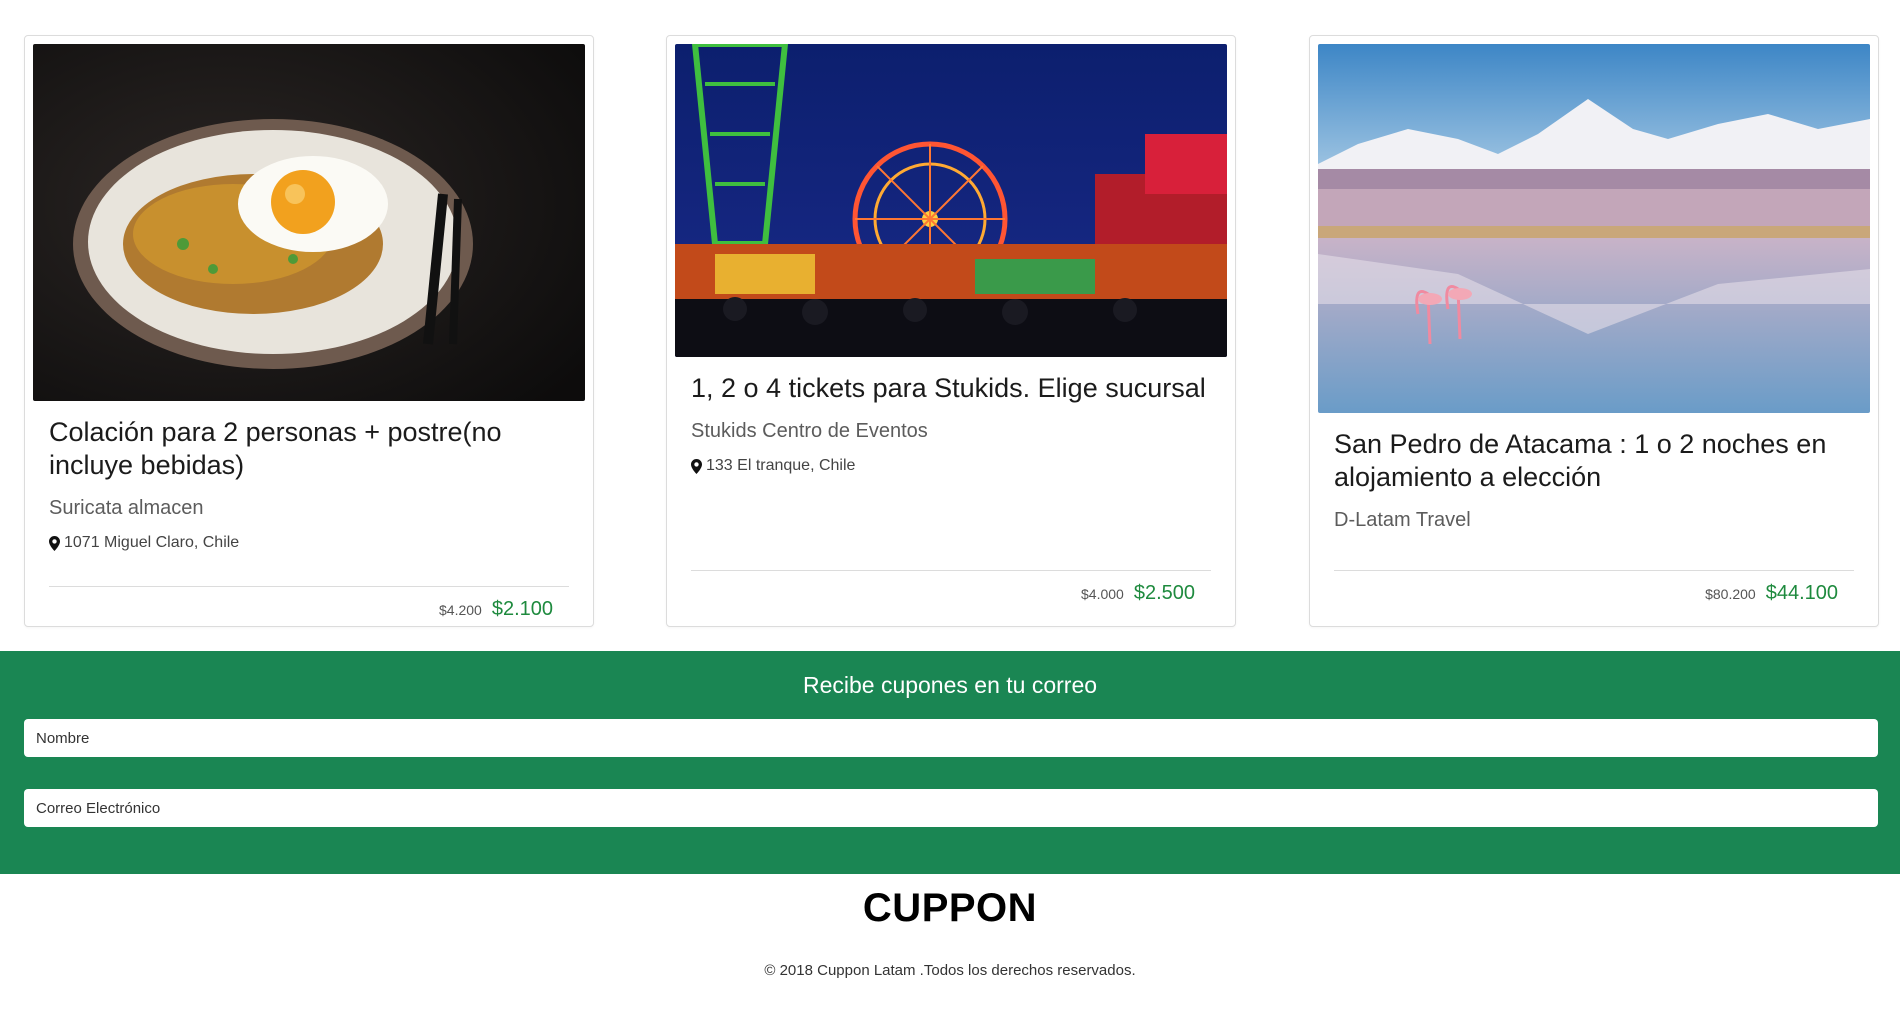 Image resolution: width=1900 pixels, height=1022 pixels. What do you see at coordinates (951, 466) in the screenshot?
I see `deal-location: 133 El tranque, Chile` at bounding box center [951, 466].